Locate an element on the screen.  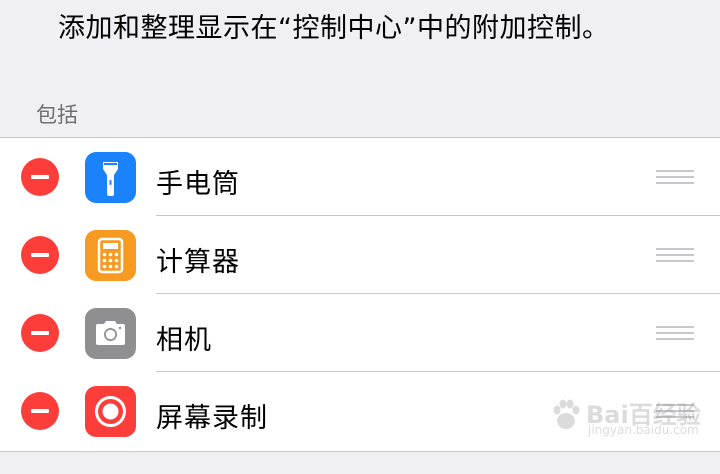
reorder-handle-calculator is located at coordinates (675, 255).